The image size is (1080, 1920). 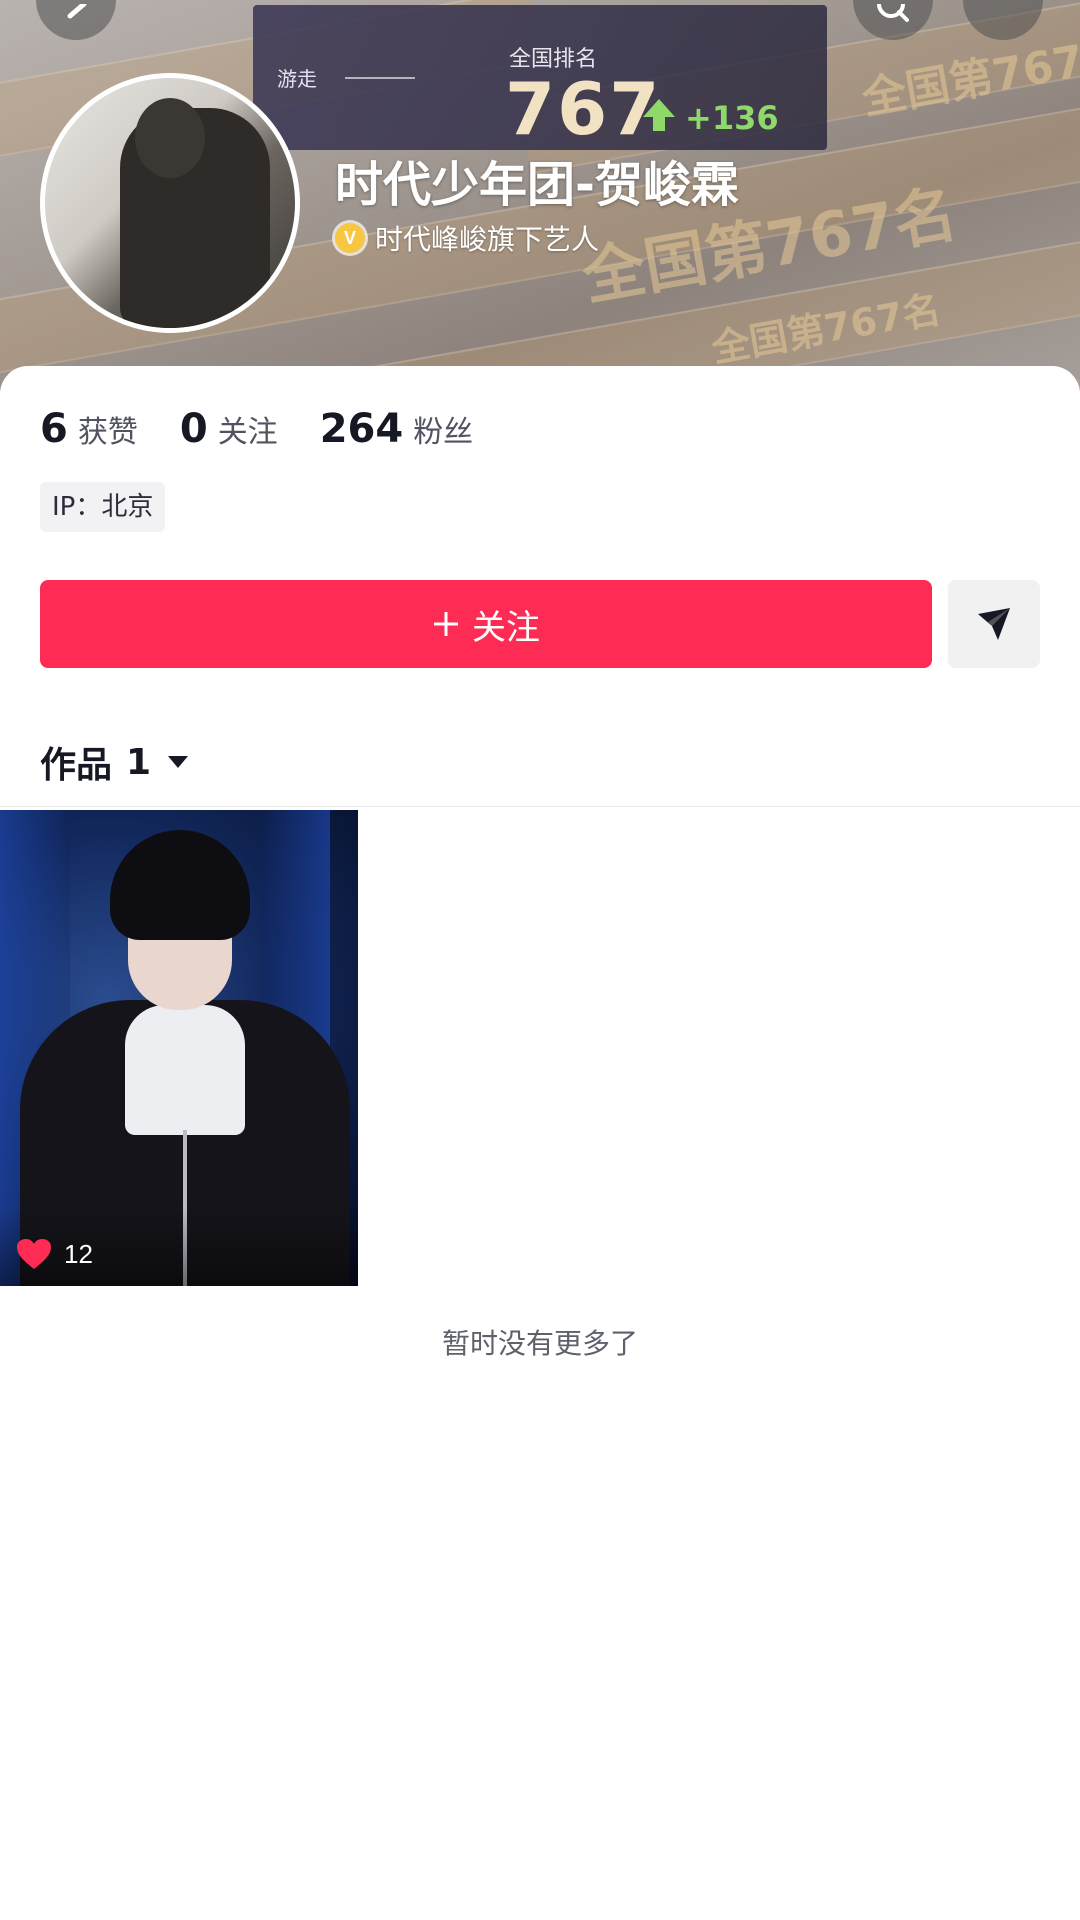 What do you see at coordinates (487, 239) in the screenshot?
I see `verification-text: 时代峰峻旗下艺人` at bounding box center [487, 239].